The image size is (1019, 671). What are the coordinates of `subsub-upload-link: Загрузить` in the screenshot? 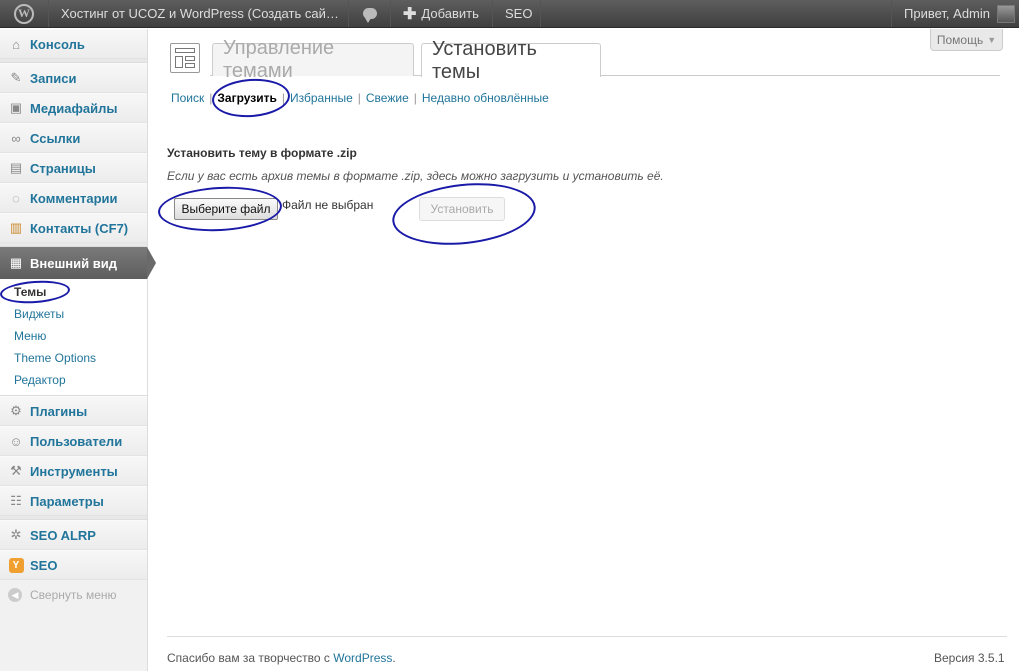 It's located at (246, 98).